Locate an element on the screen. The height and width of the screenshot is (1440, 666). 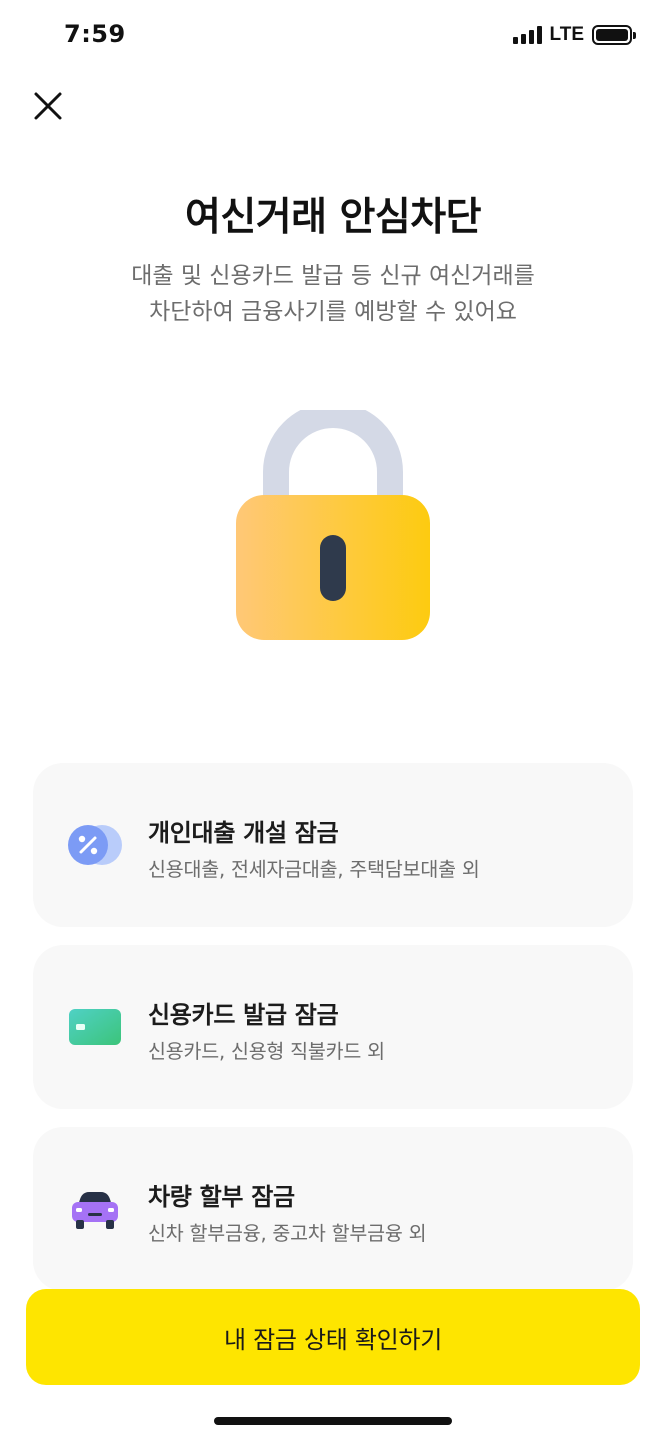
signal-bars-icon is located at coordinates (527, 35).